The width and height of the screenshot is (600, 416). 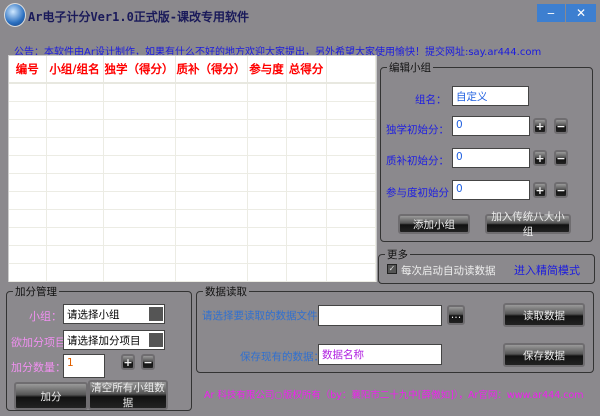 I want to click on col-id: 编号, so click(x=28, y=70).